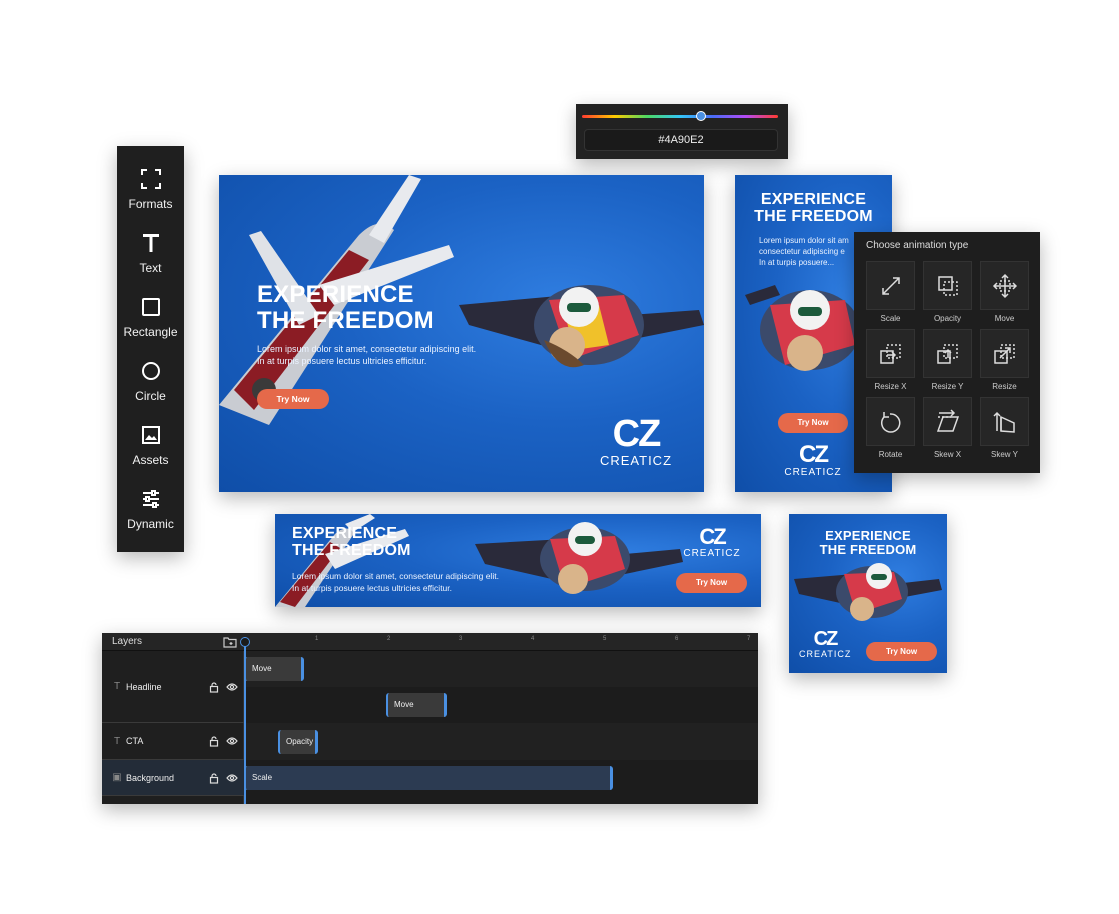 This screenshot has height=914, width=1119. Describe the element at coordinates (150, 200) in the screenshot. I see `tool-formats: Formats` at that location.